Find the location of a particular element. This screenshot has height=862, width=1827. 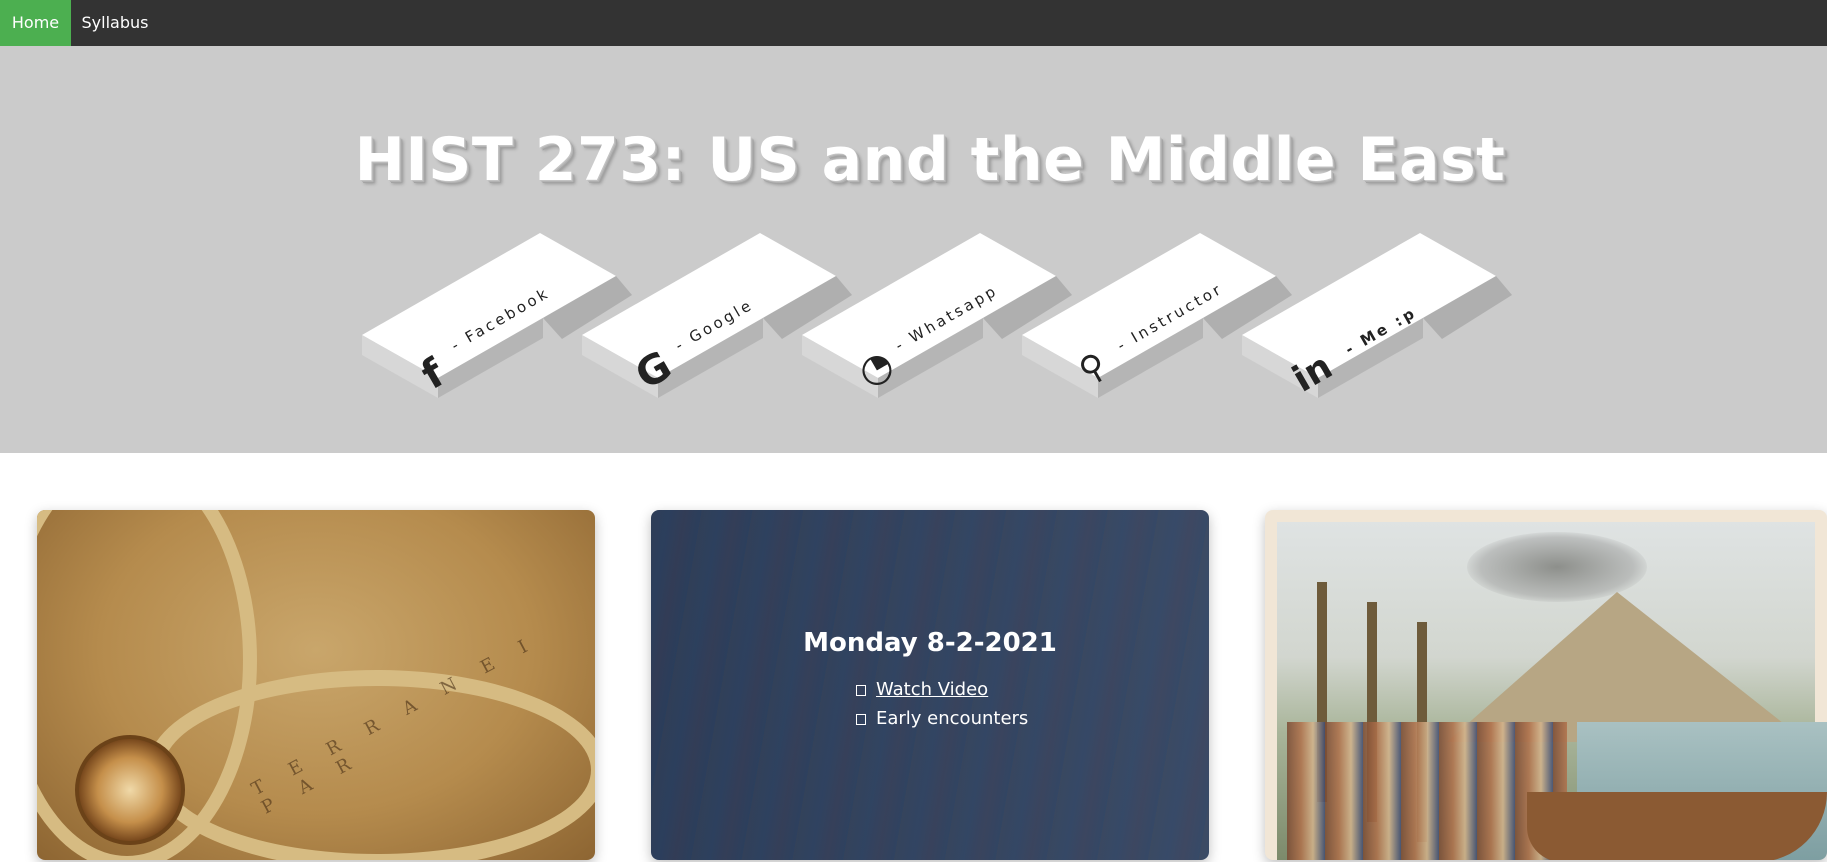

nav-syllabus-link: Syllabus is located at coordinates (115, 23).